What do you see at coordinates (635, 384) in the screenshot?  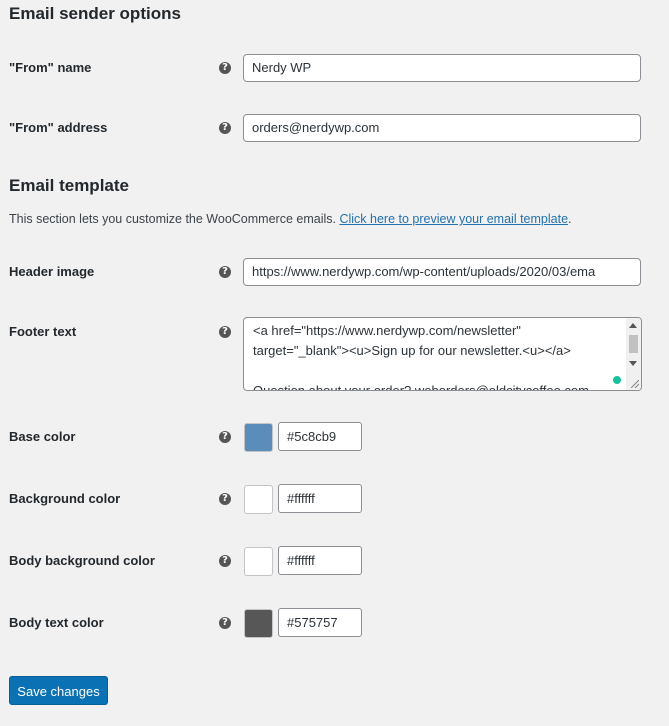 I see `resize-handle-icon` at bounding box center [635, 384].